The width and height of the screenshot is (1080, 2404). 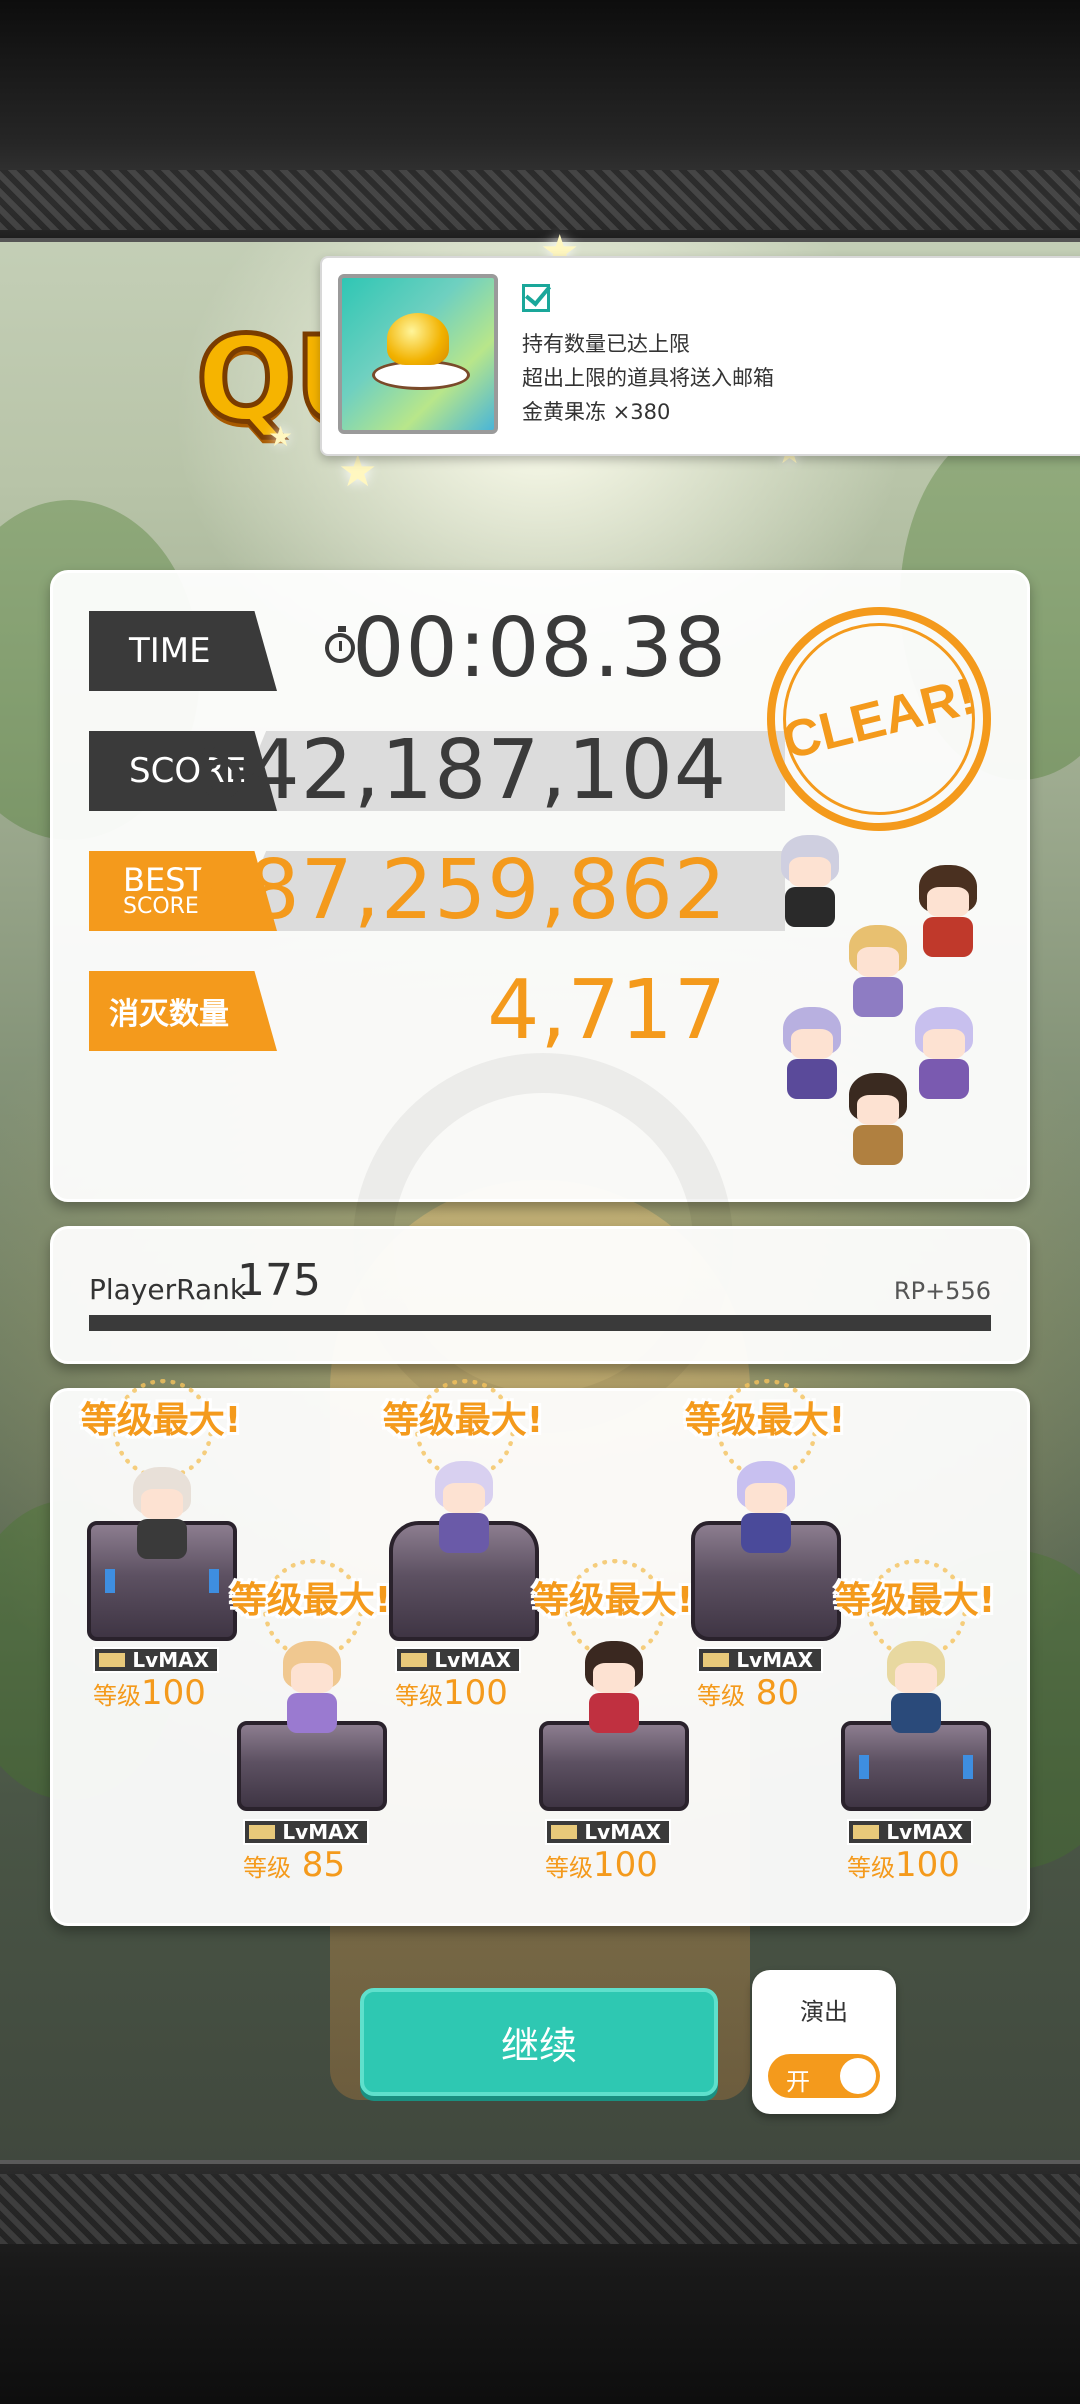 I want to click on performance-label: 演出, so click(x=824, y=2012).